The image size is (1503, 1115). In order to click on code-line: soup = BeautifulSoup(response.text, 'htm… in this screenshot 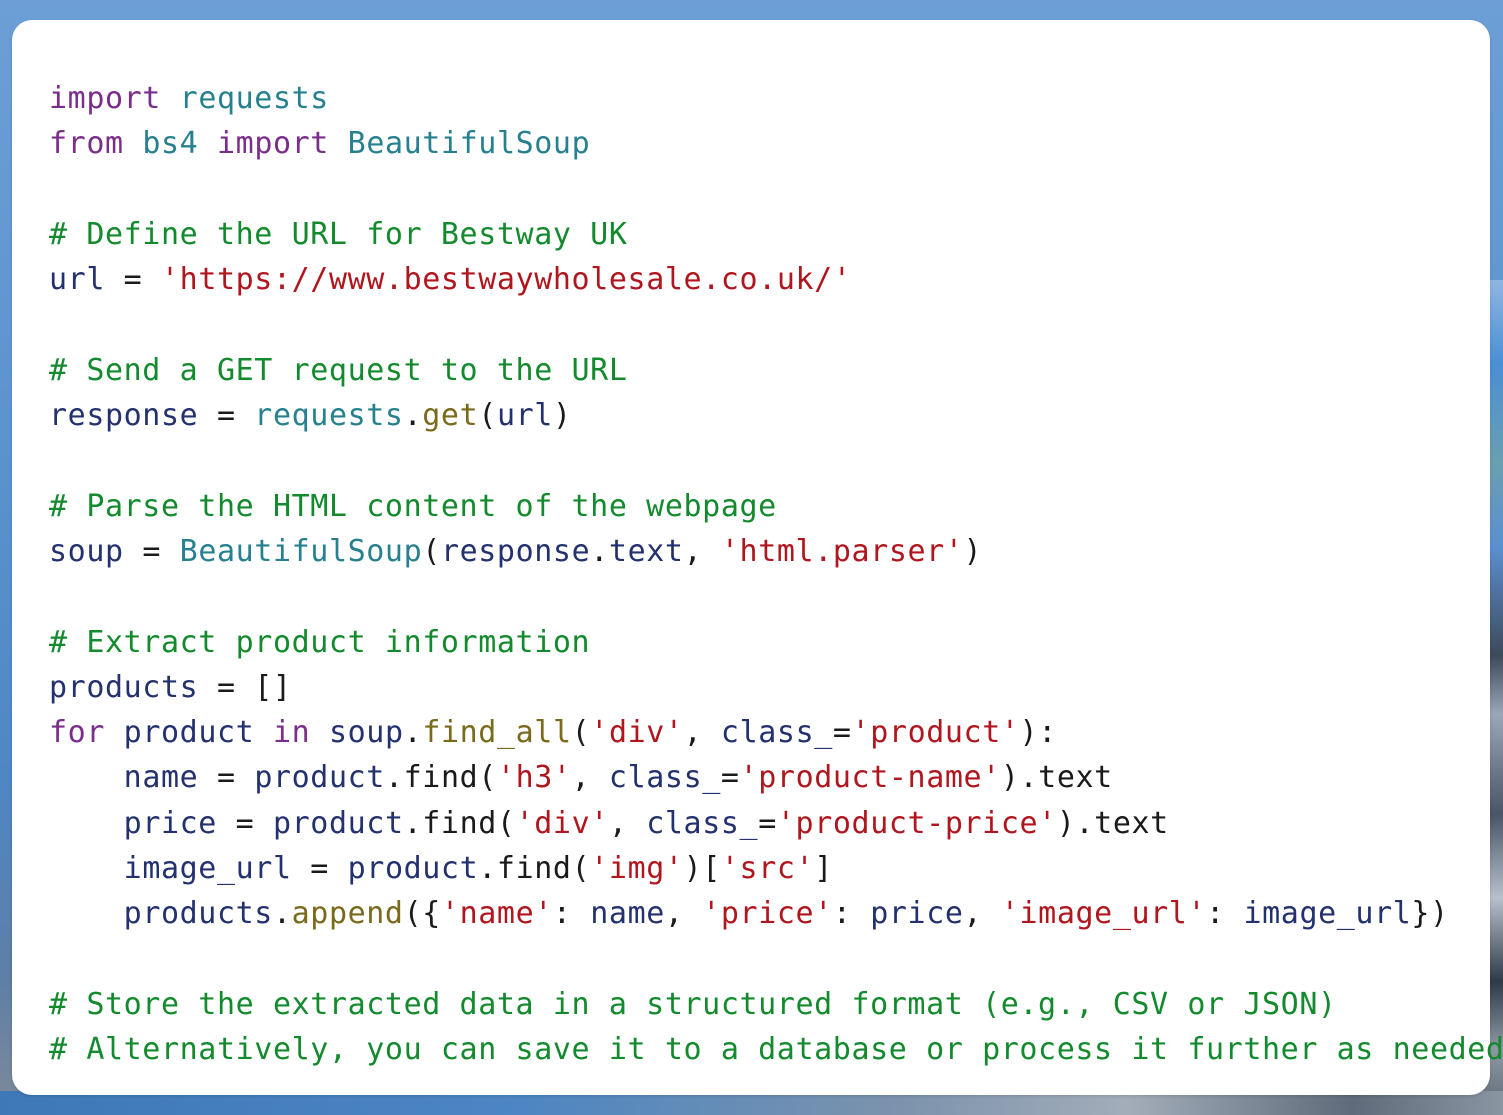, I will do `click(776, 551)`.